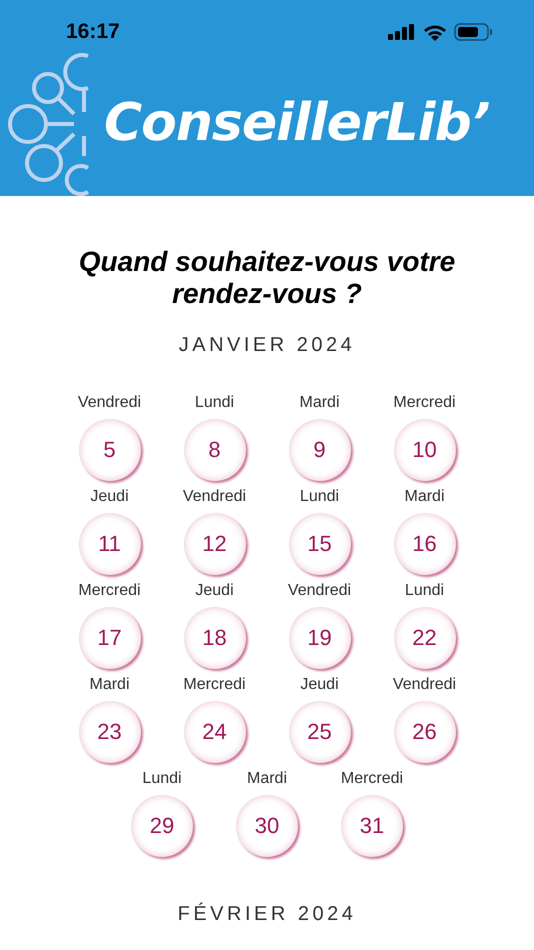 The image size is (534, 950). What do you see at coordinates (435, 32) in the screenshot?
I see `wifi-icon` at bounding box center [435, 32].